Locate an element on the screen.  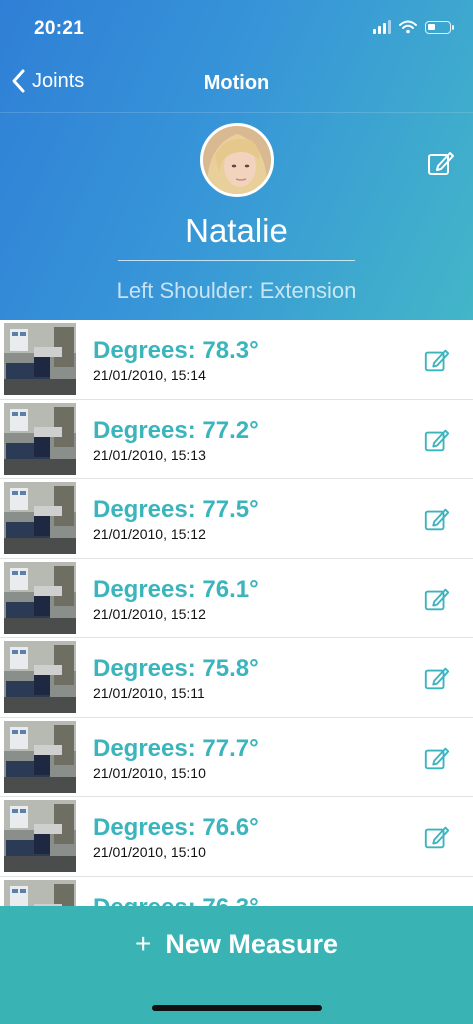
measure-timestamp: 21/01/2010, 15:13 is located at coordinates (149, 454).